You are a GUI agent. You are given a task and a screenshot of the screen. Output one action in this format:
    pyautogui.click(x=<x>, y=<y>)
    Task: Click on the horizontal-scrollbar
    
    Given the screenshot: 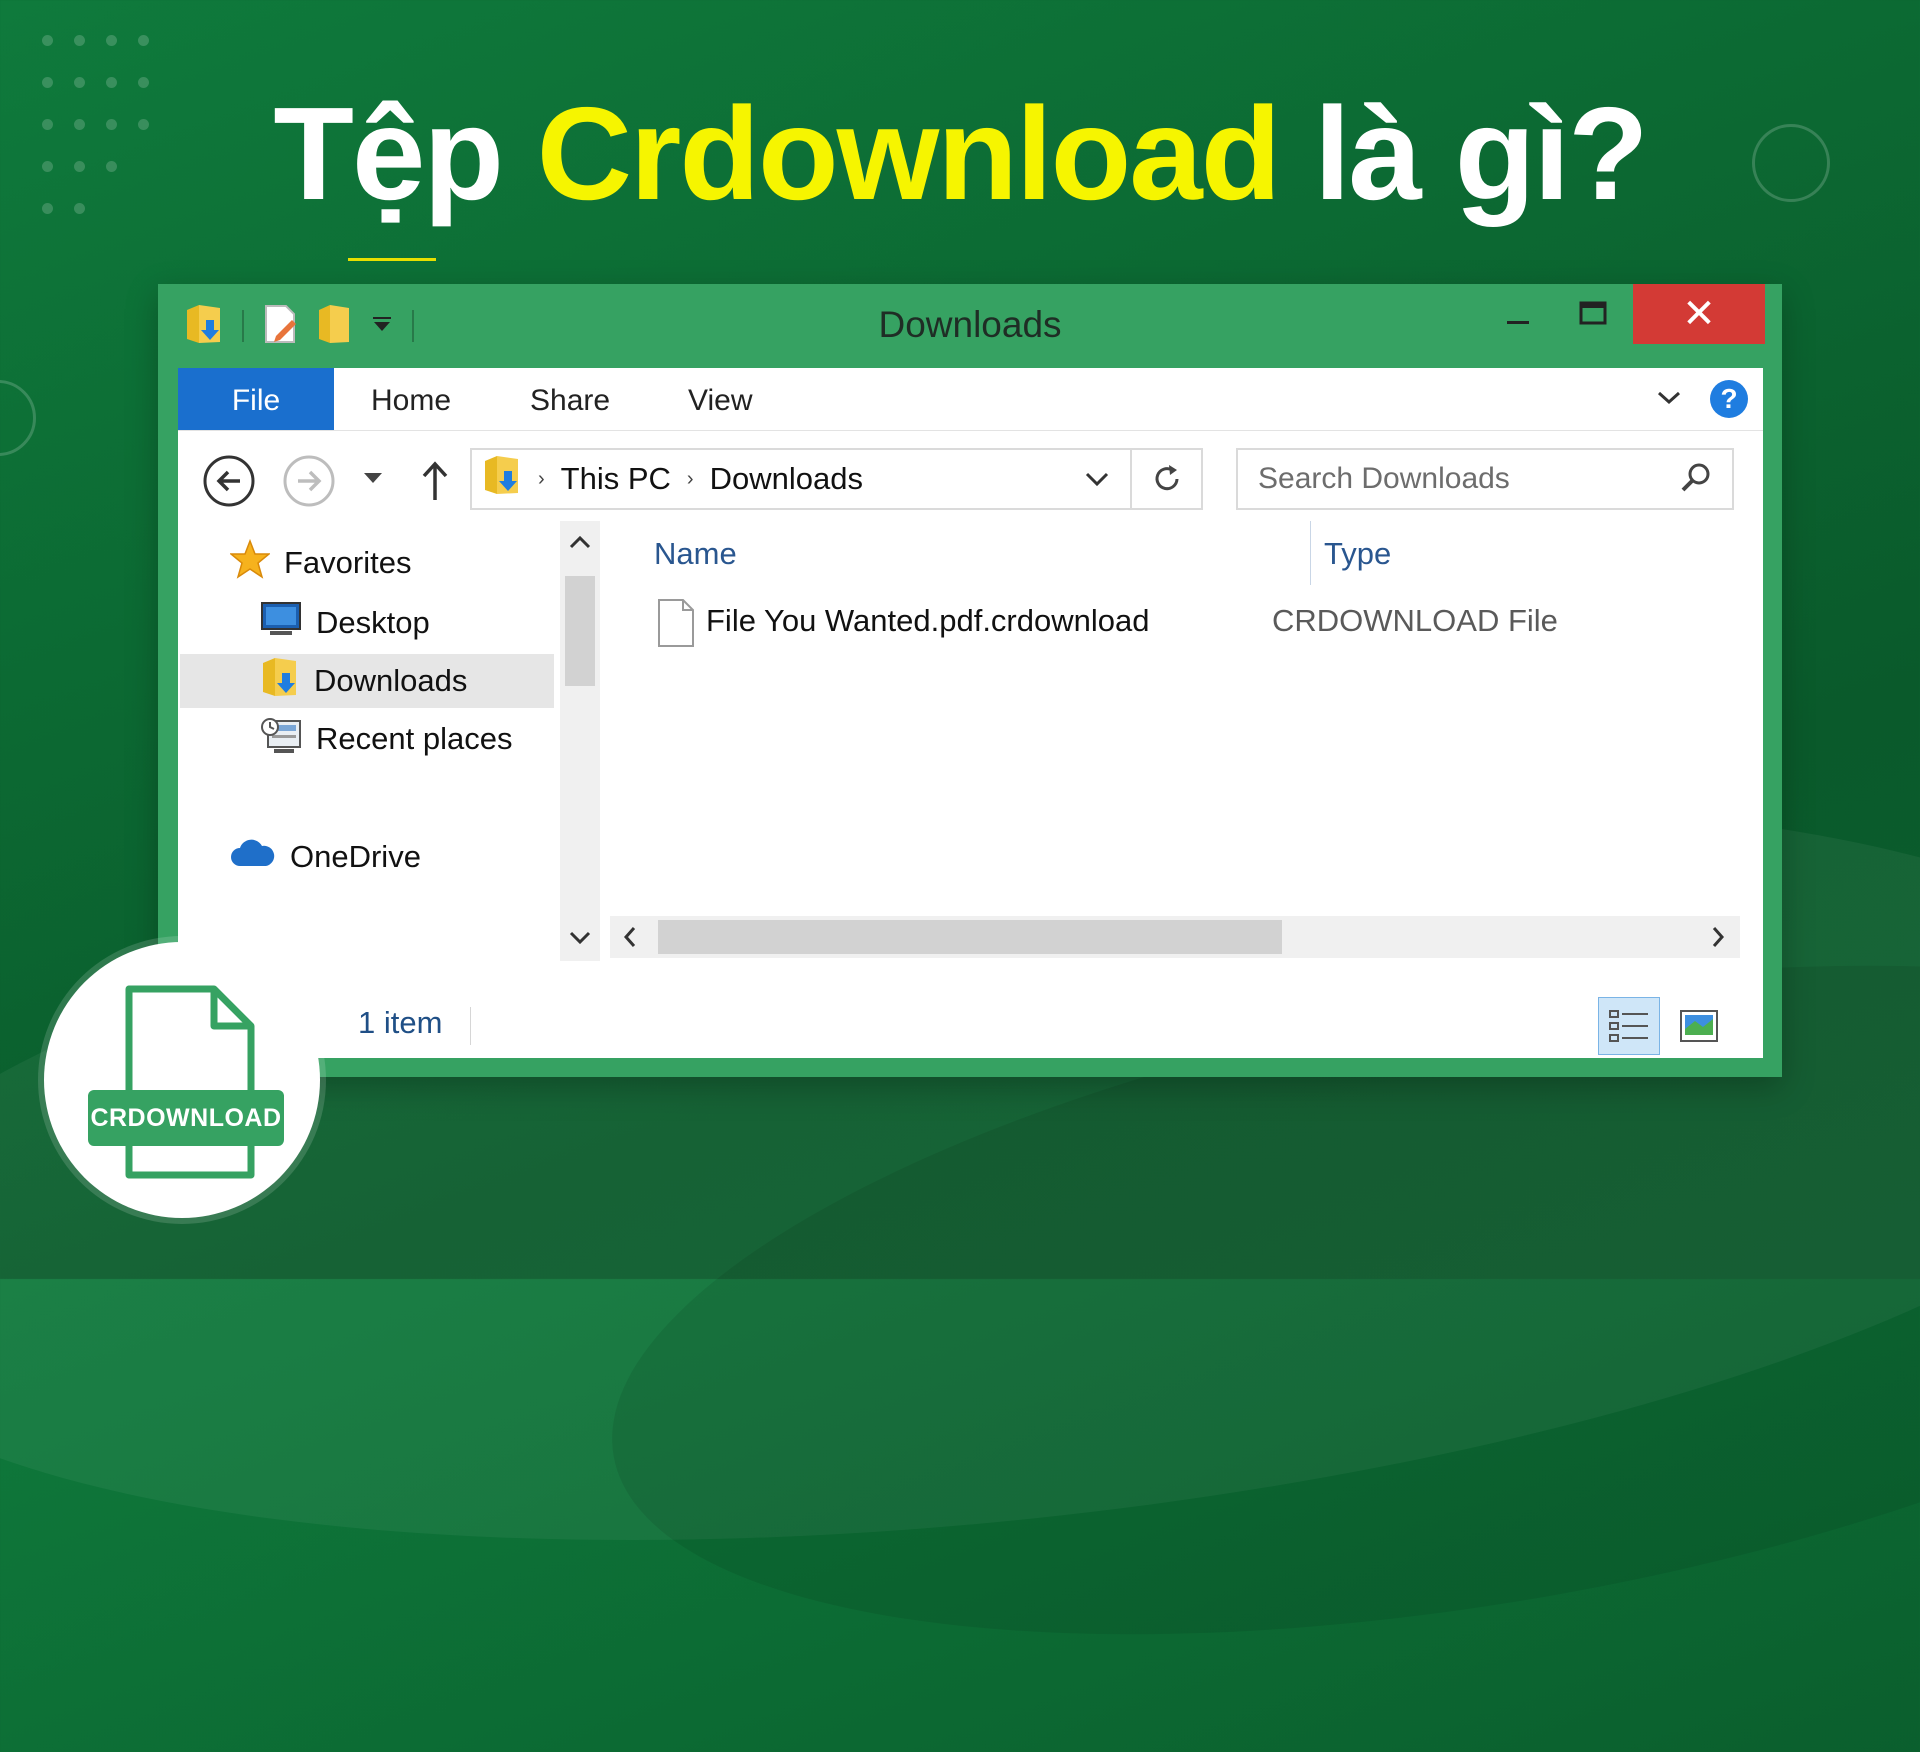 What is the action you would take?
    pyautogui.click(x=1175, y=937)
    